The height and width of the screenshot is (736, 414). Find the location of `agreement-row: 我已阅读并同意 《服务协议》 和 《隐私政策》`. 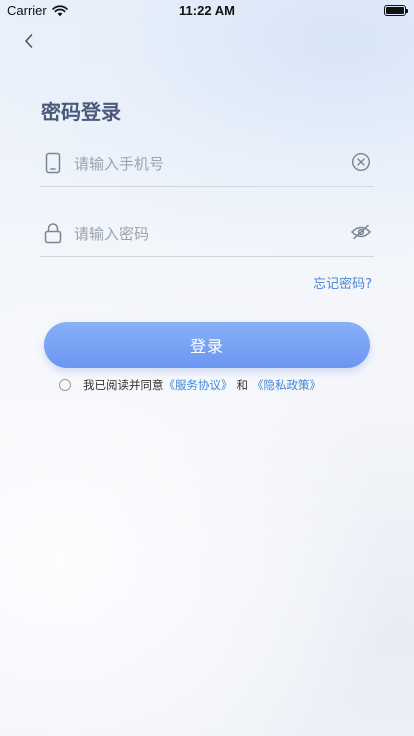

agreement-row: 我已阅读并同意 《服务协议》 和 《隐私政策》 is located at coordinates (190, 385).